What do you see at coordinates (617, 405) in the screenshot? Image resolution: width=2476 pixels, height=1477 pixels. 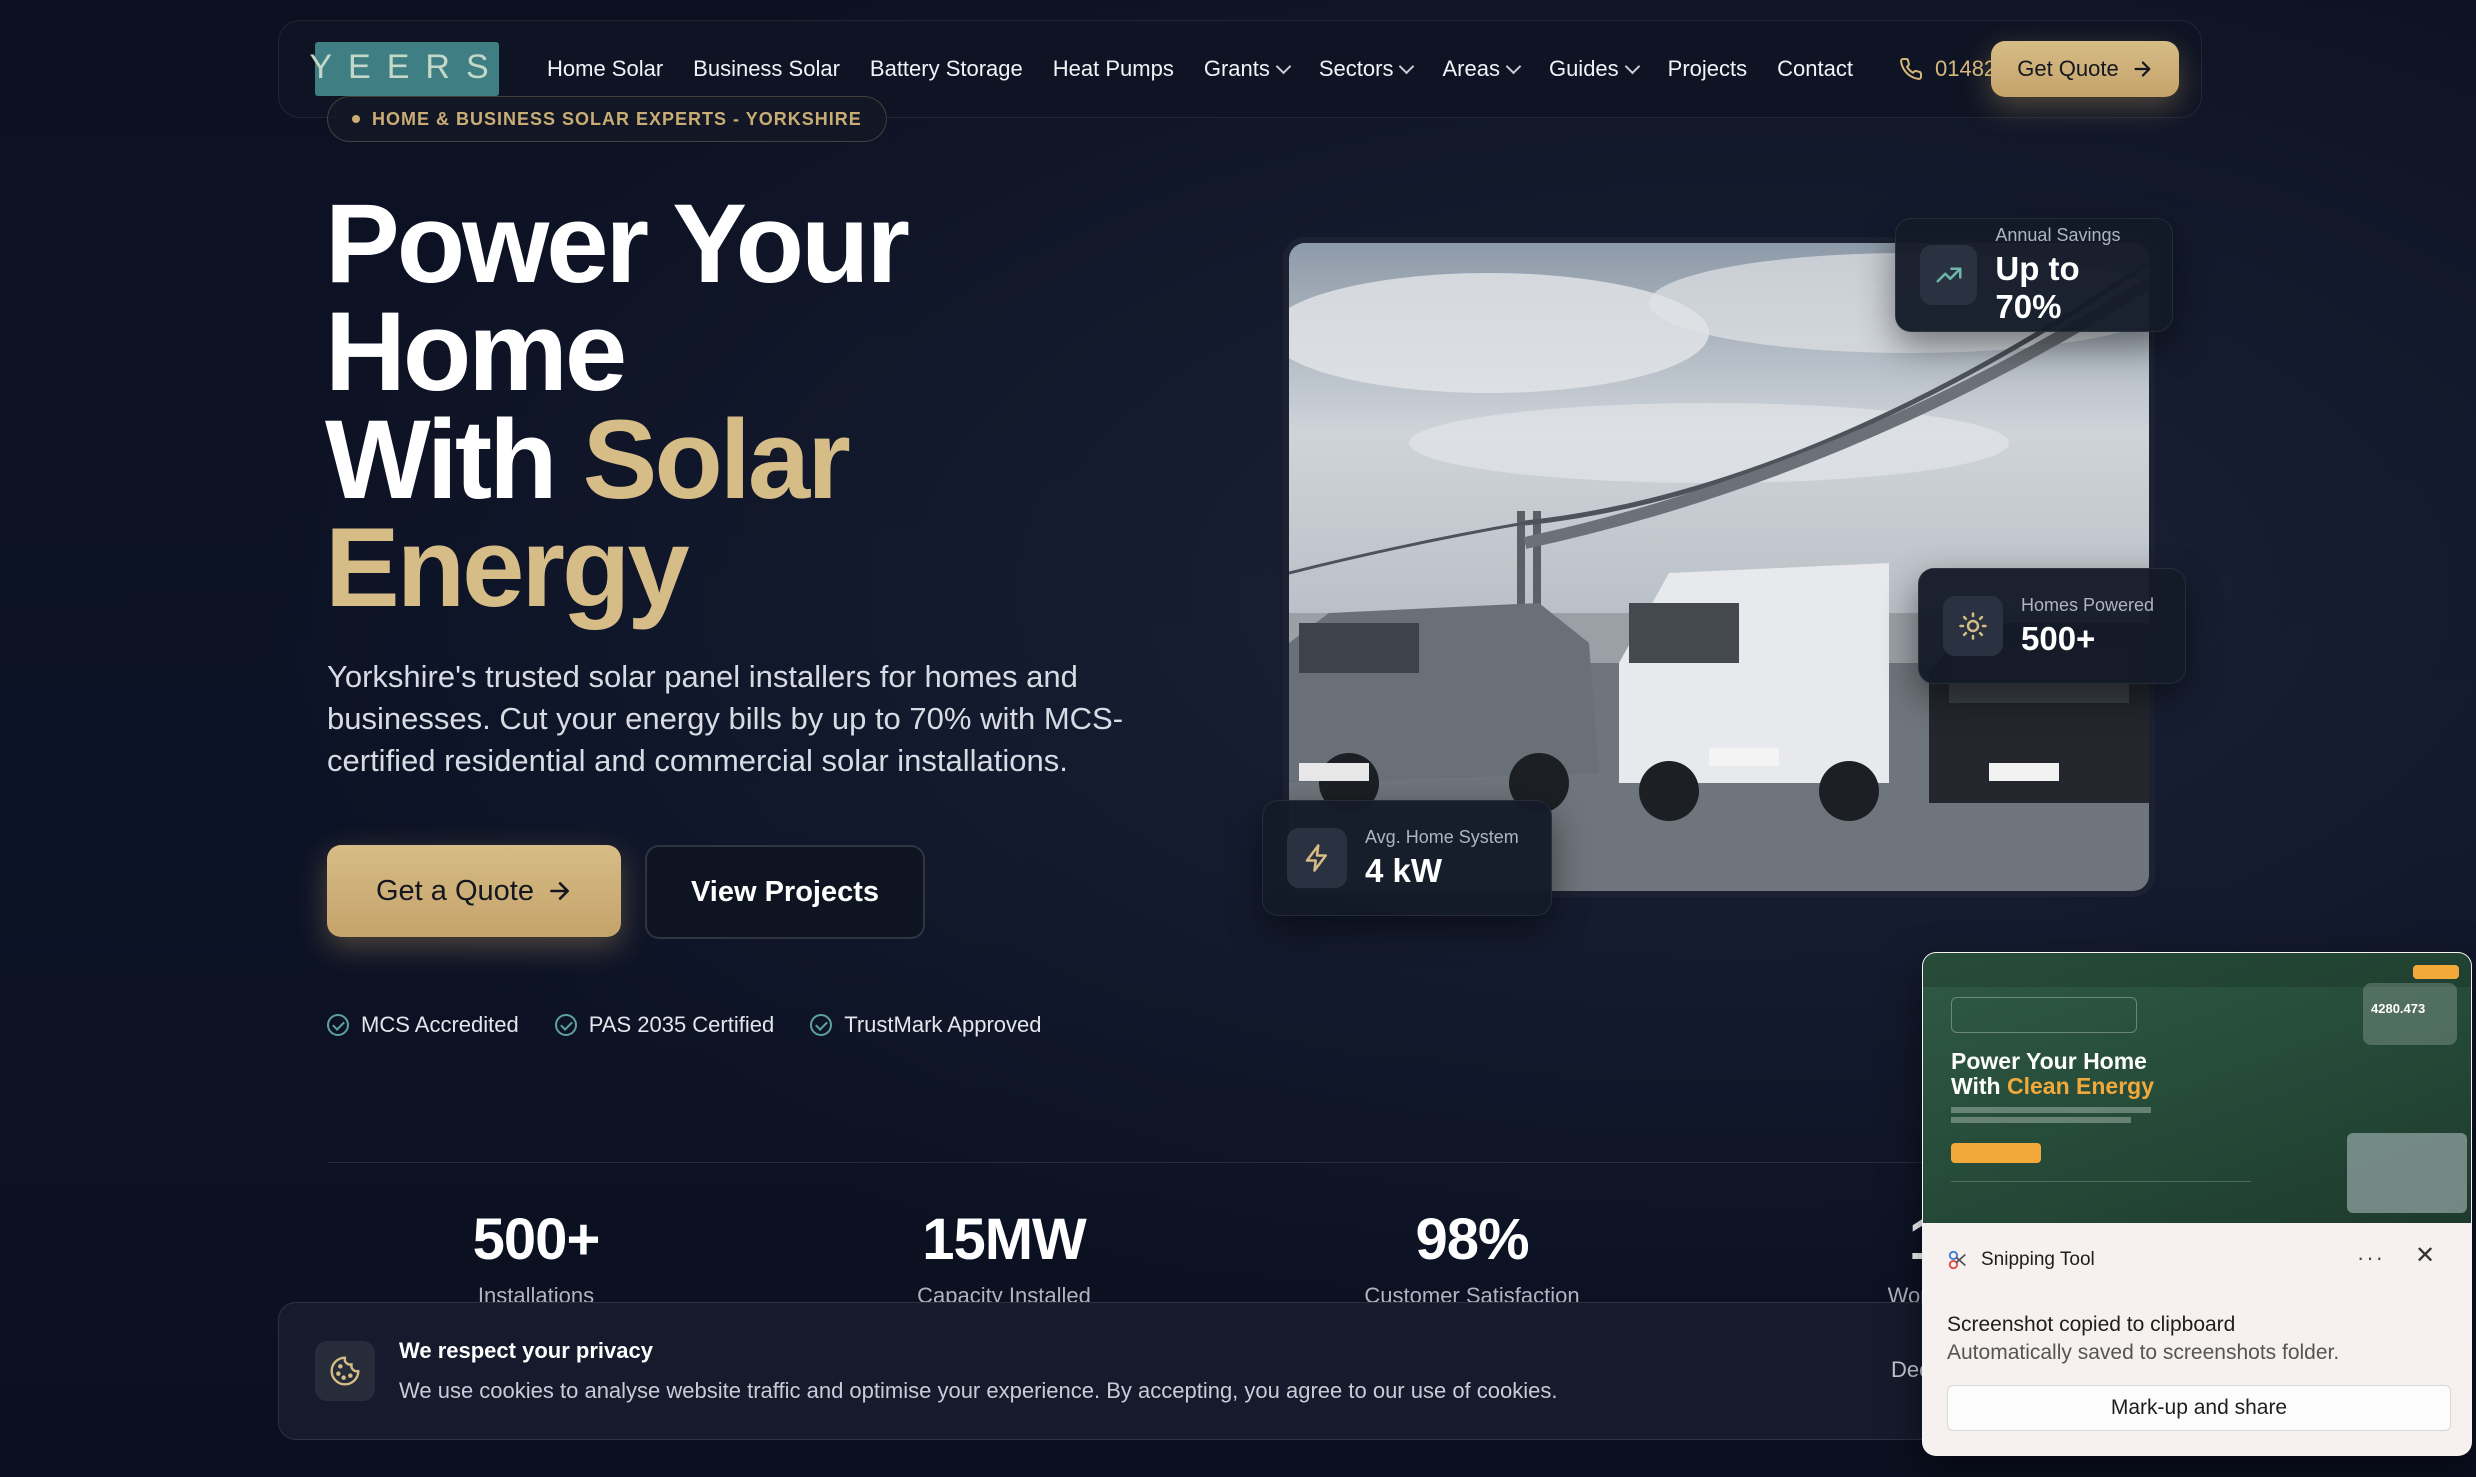 I see `hero-headline: Power Your Home With Solar Energy` at bounding box center [617, 405].